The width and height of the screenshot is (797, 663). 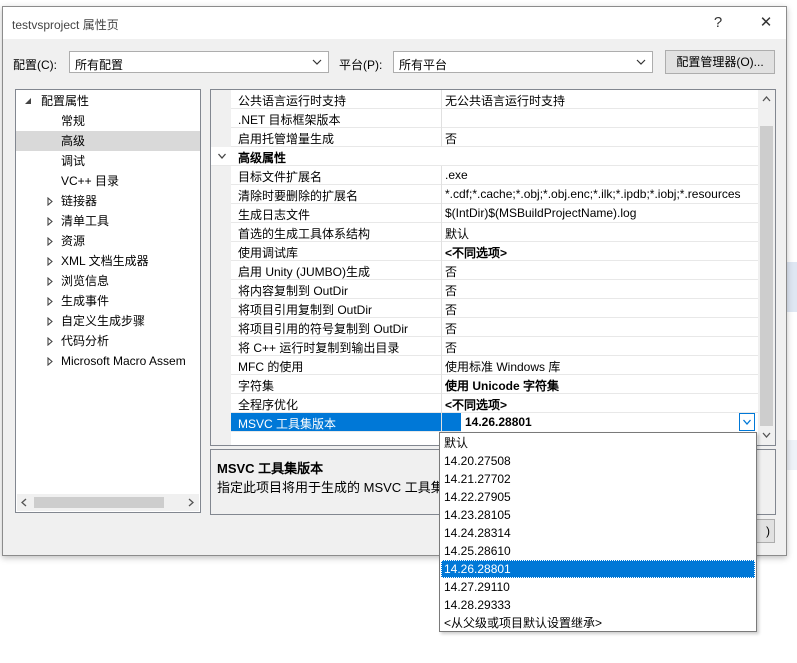 I want to click on tree-item: 浏览信息, so click(x=108, y=281).